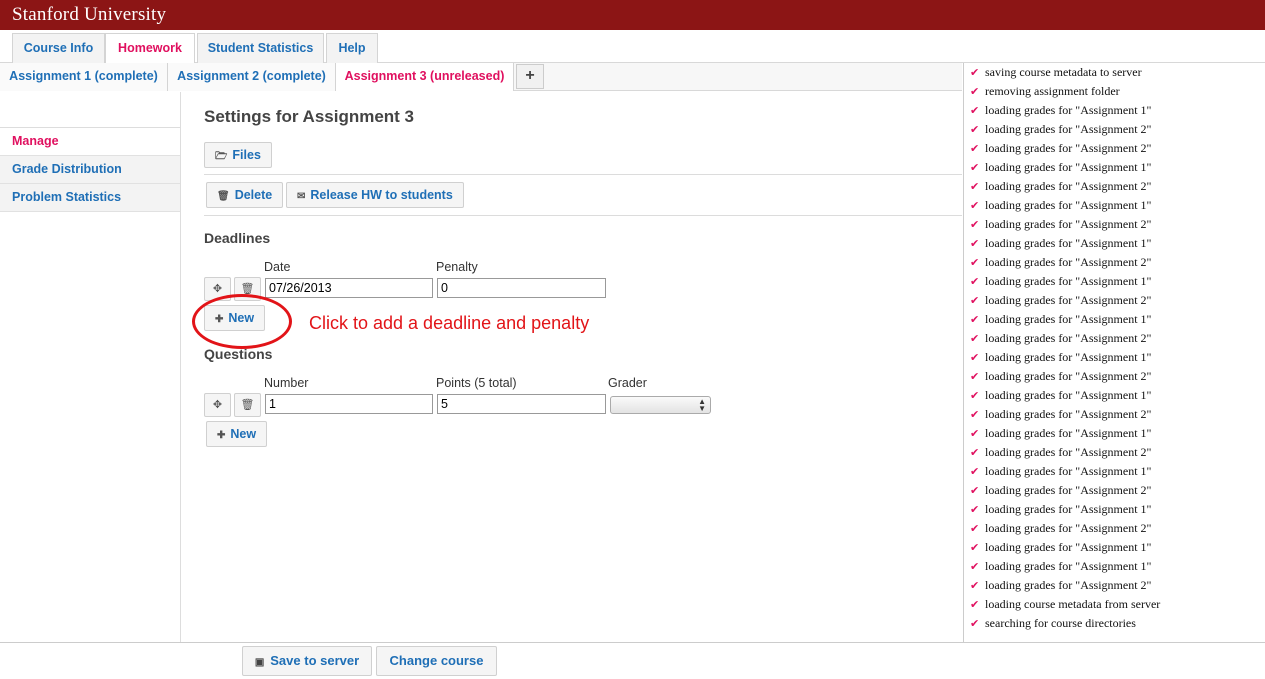  Describe the element at coordinates (349, 288) in the screenshot. I see `deadline-date-input` at that location.